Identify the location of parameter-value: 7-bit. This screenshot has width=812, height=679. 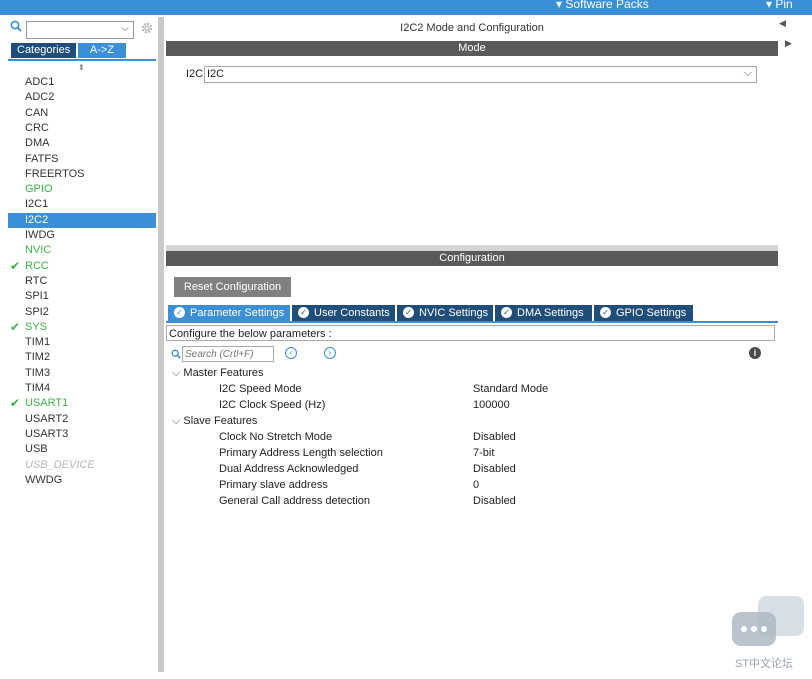
(483, 453).